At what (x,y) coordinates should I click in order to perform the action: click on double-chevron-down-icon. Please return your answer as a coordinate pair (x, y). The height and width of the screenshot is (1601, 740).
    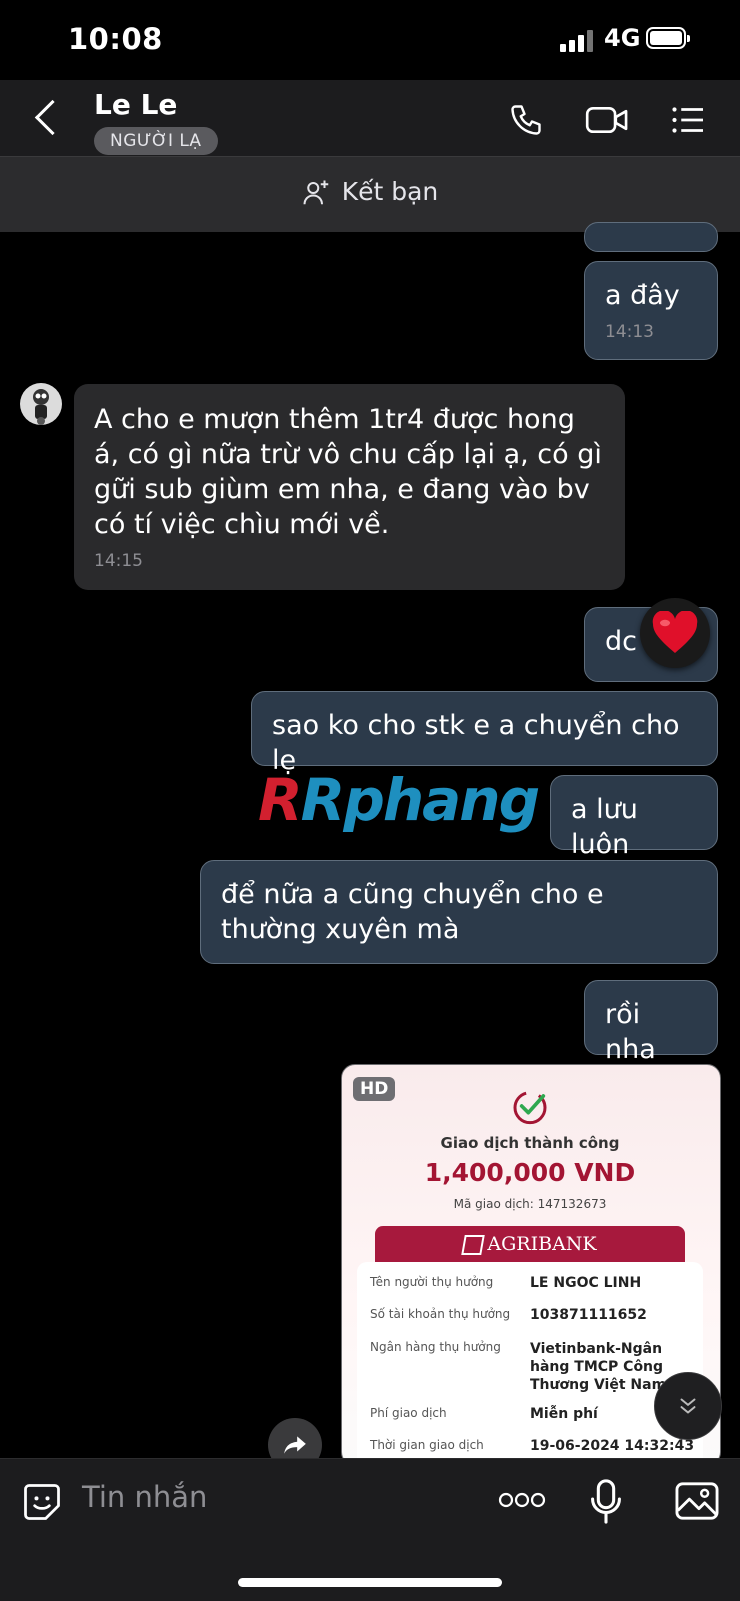
    Looking at the image, I should click on (688, 1406).